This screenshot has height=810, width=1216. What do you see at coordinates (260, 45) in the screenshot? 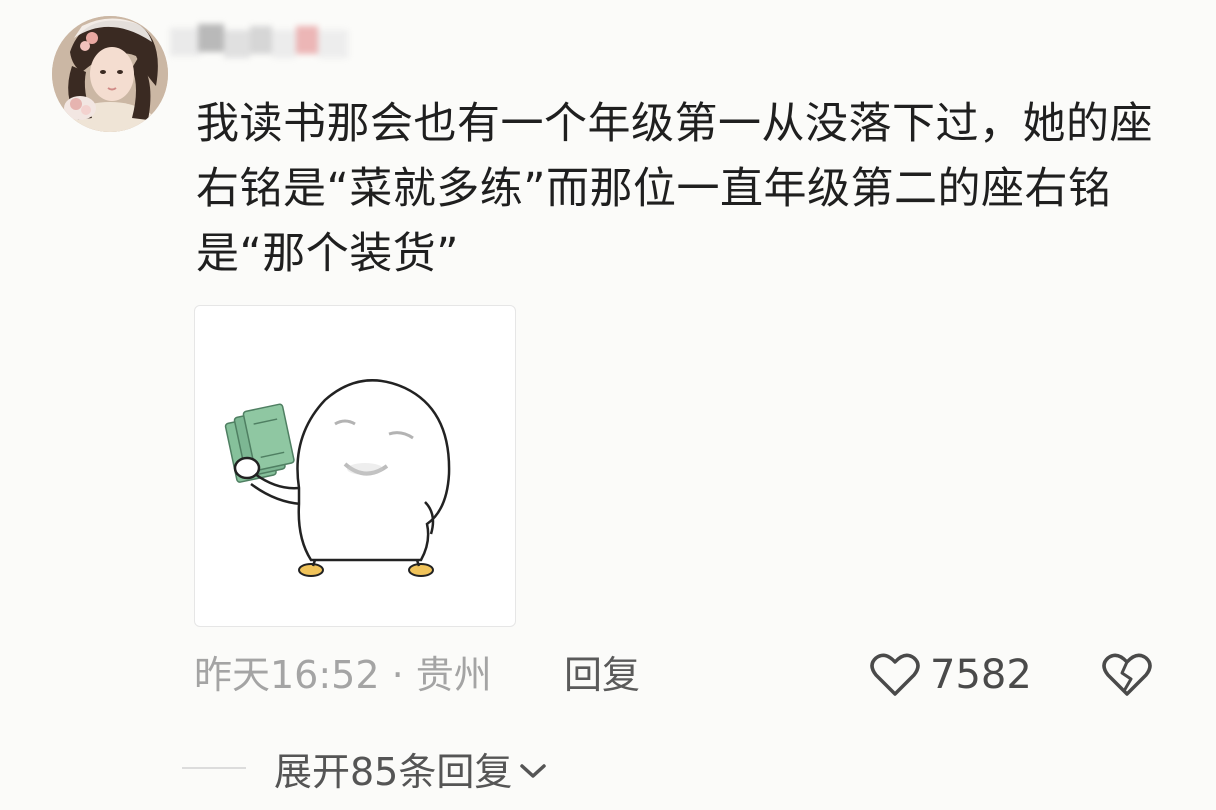
I see `username-blurred` at bounding box center [260, 45].